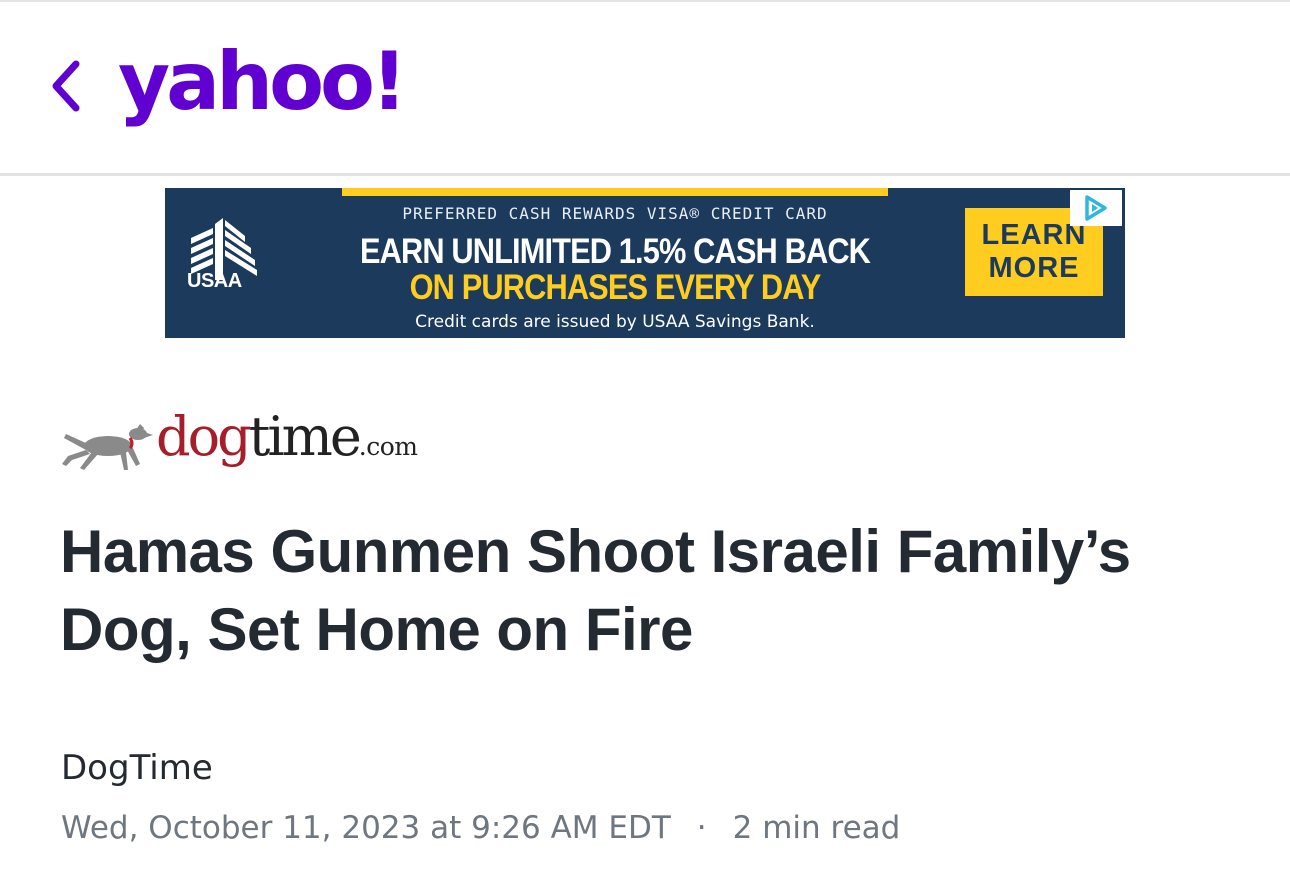 The width and height of the screenshot is (1290, 881). I want to click on greyhound-dog-icon, so click(107, 447).